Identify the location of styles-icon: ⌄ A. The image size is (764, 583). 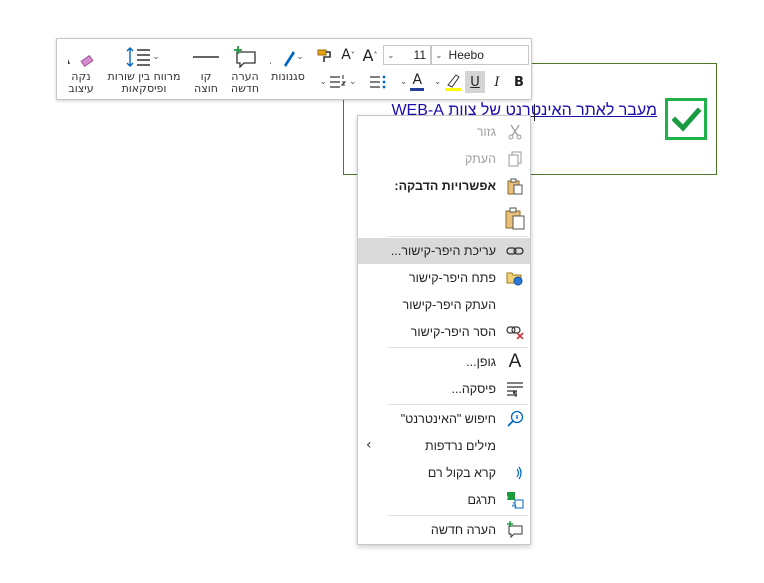
(288, 57).